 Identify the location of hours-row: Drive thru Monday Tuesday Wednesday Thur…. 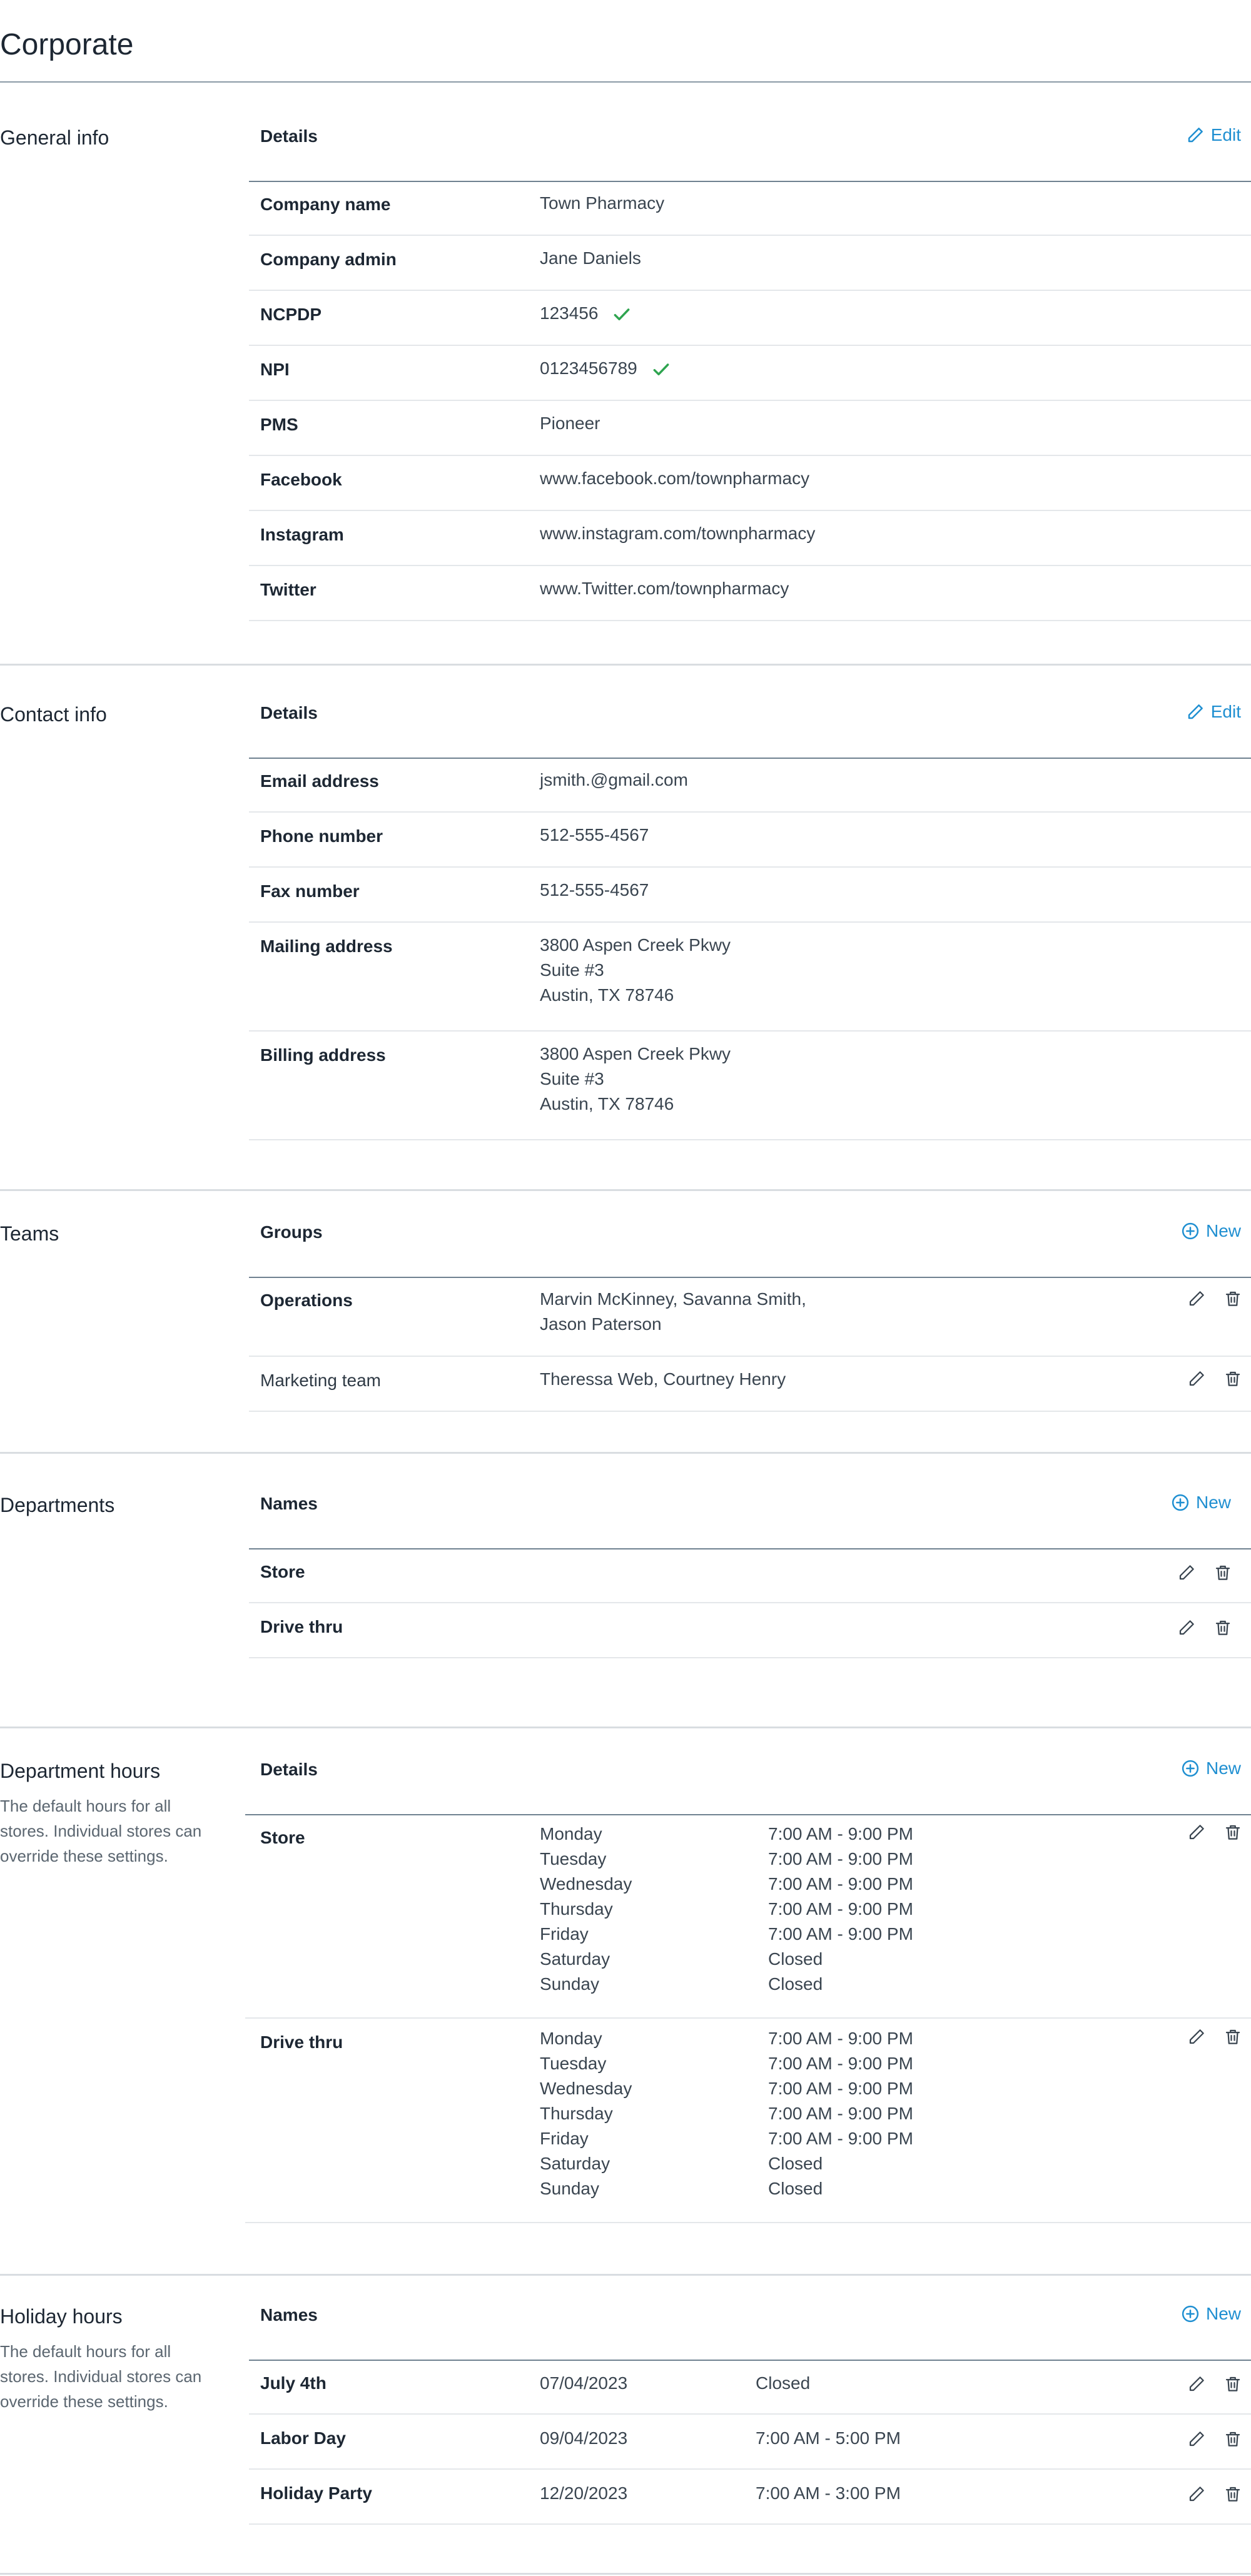
(748, 2121).